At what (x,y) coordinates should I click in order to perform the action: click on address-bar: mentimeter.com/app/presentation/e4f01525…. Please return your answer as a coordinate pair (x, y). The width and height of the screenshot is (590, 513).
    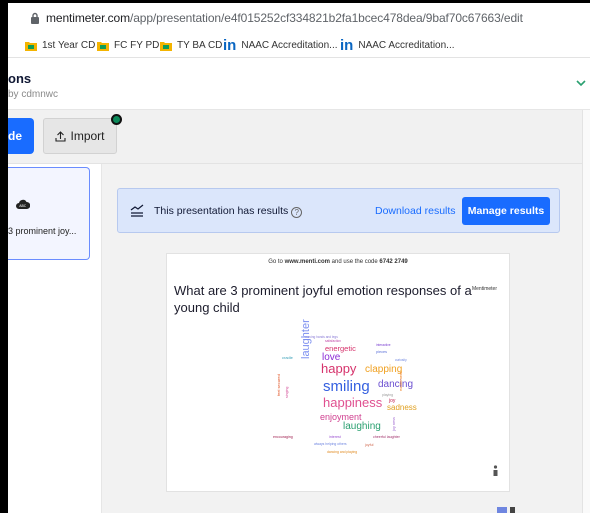
    Looking at the image, I should click on (299, 17).